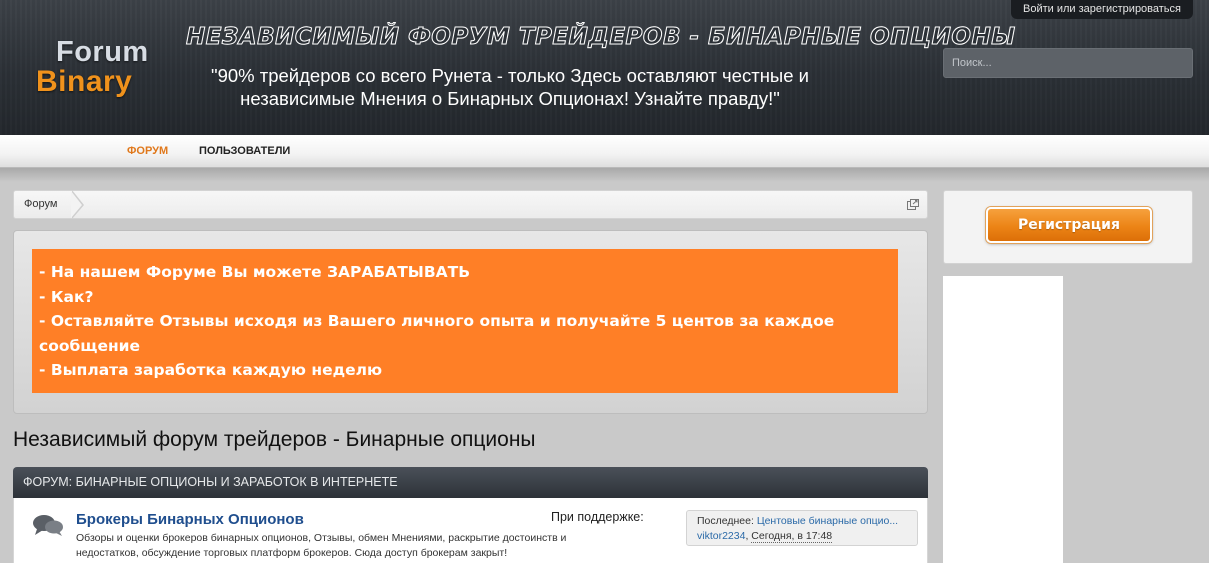  Describe the element at coordinates (1003, 419) in the screenshot. I see `sidebar-blank-panel` at that location.